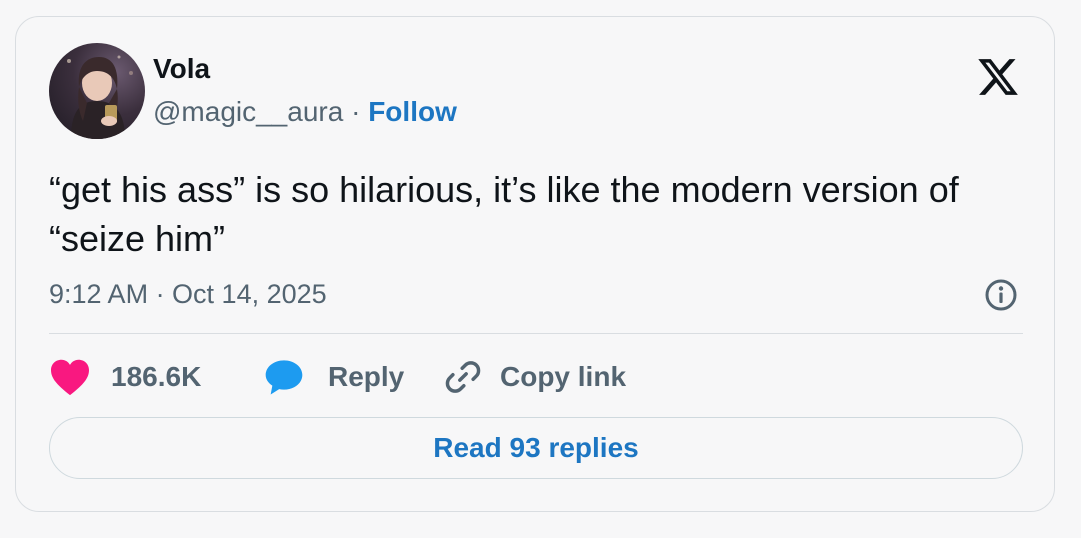  Describe the element at coordinates (181, 69) in the screenshot. I see `author-name: Vola` at that location.